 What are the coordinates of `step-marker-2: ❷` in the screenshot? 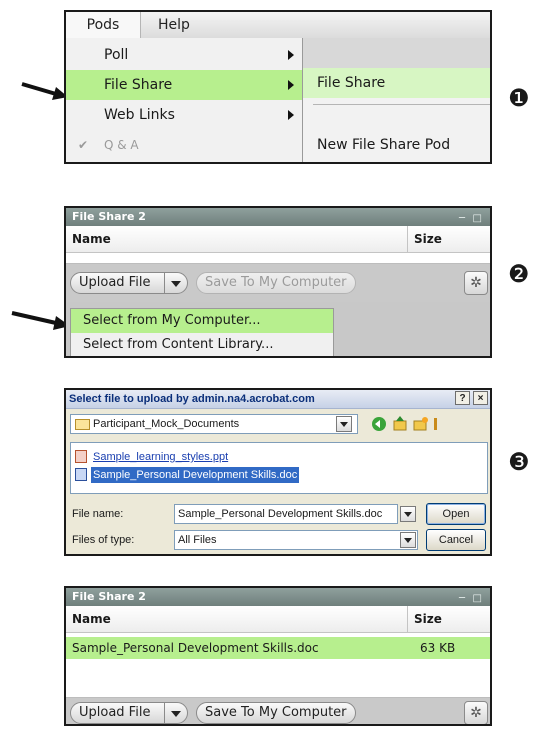 It's located at (519, 274).